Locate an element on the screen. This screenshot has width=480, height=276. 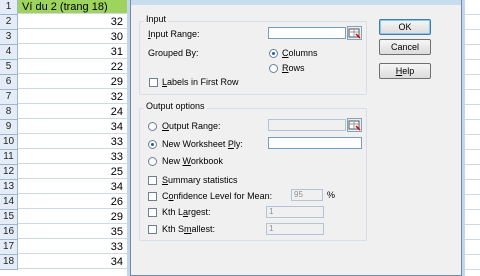
input-range-collapse-button is located at coordinates (354, 33).